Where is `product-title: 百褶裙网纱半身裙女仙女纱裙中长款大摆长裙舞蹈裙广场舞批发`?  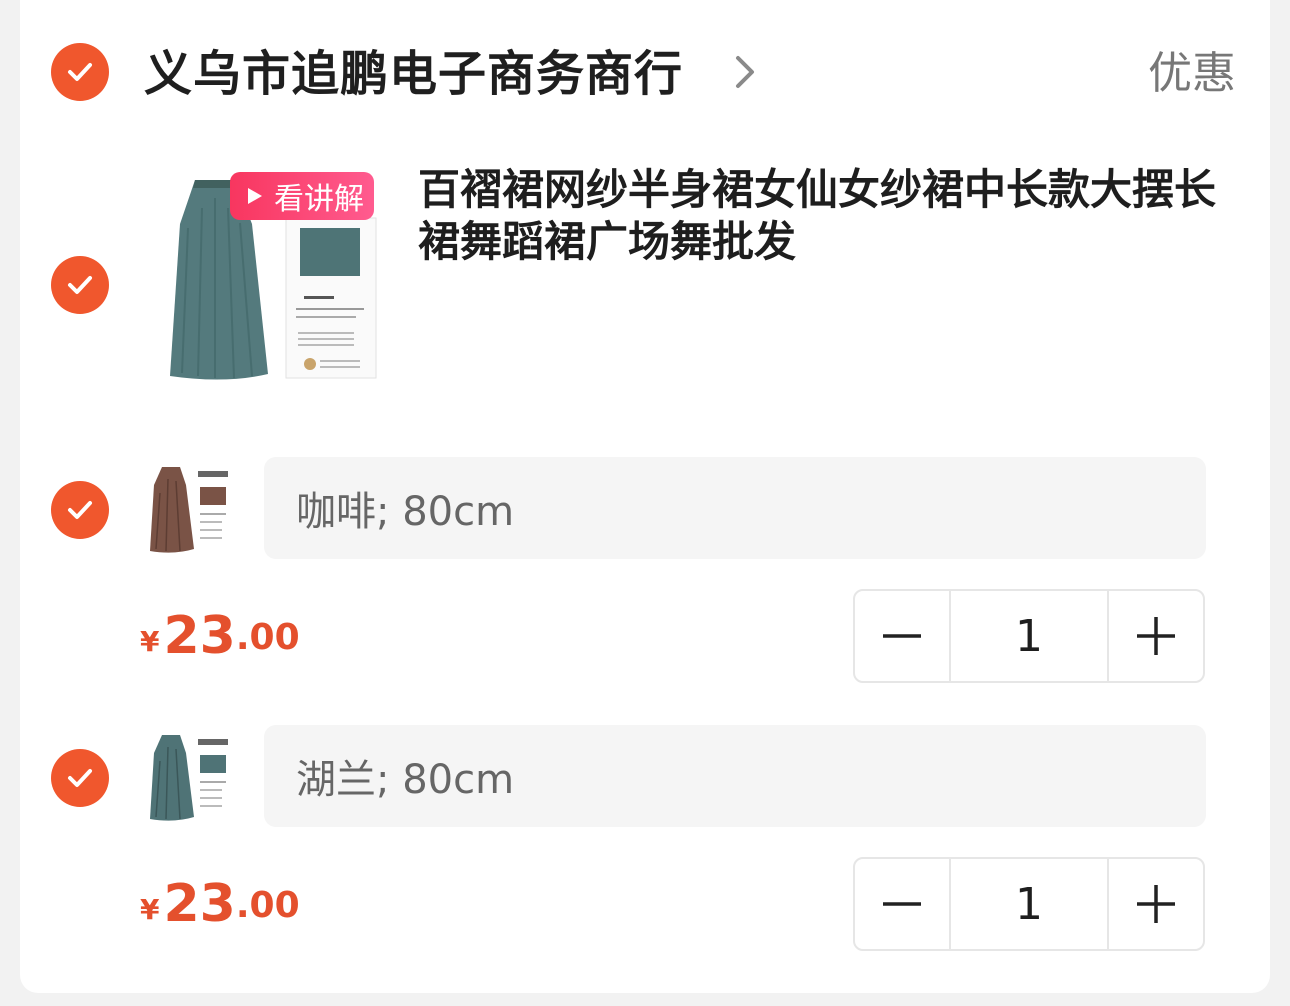
product-title: 百褶裙网纱半身裙女仙女纱裙中长款大摆长裙舞蹈裙广场舞批发 is located at coordinates (818, 216).